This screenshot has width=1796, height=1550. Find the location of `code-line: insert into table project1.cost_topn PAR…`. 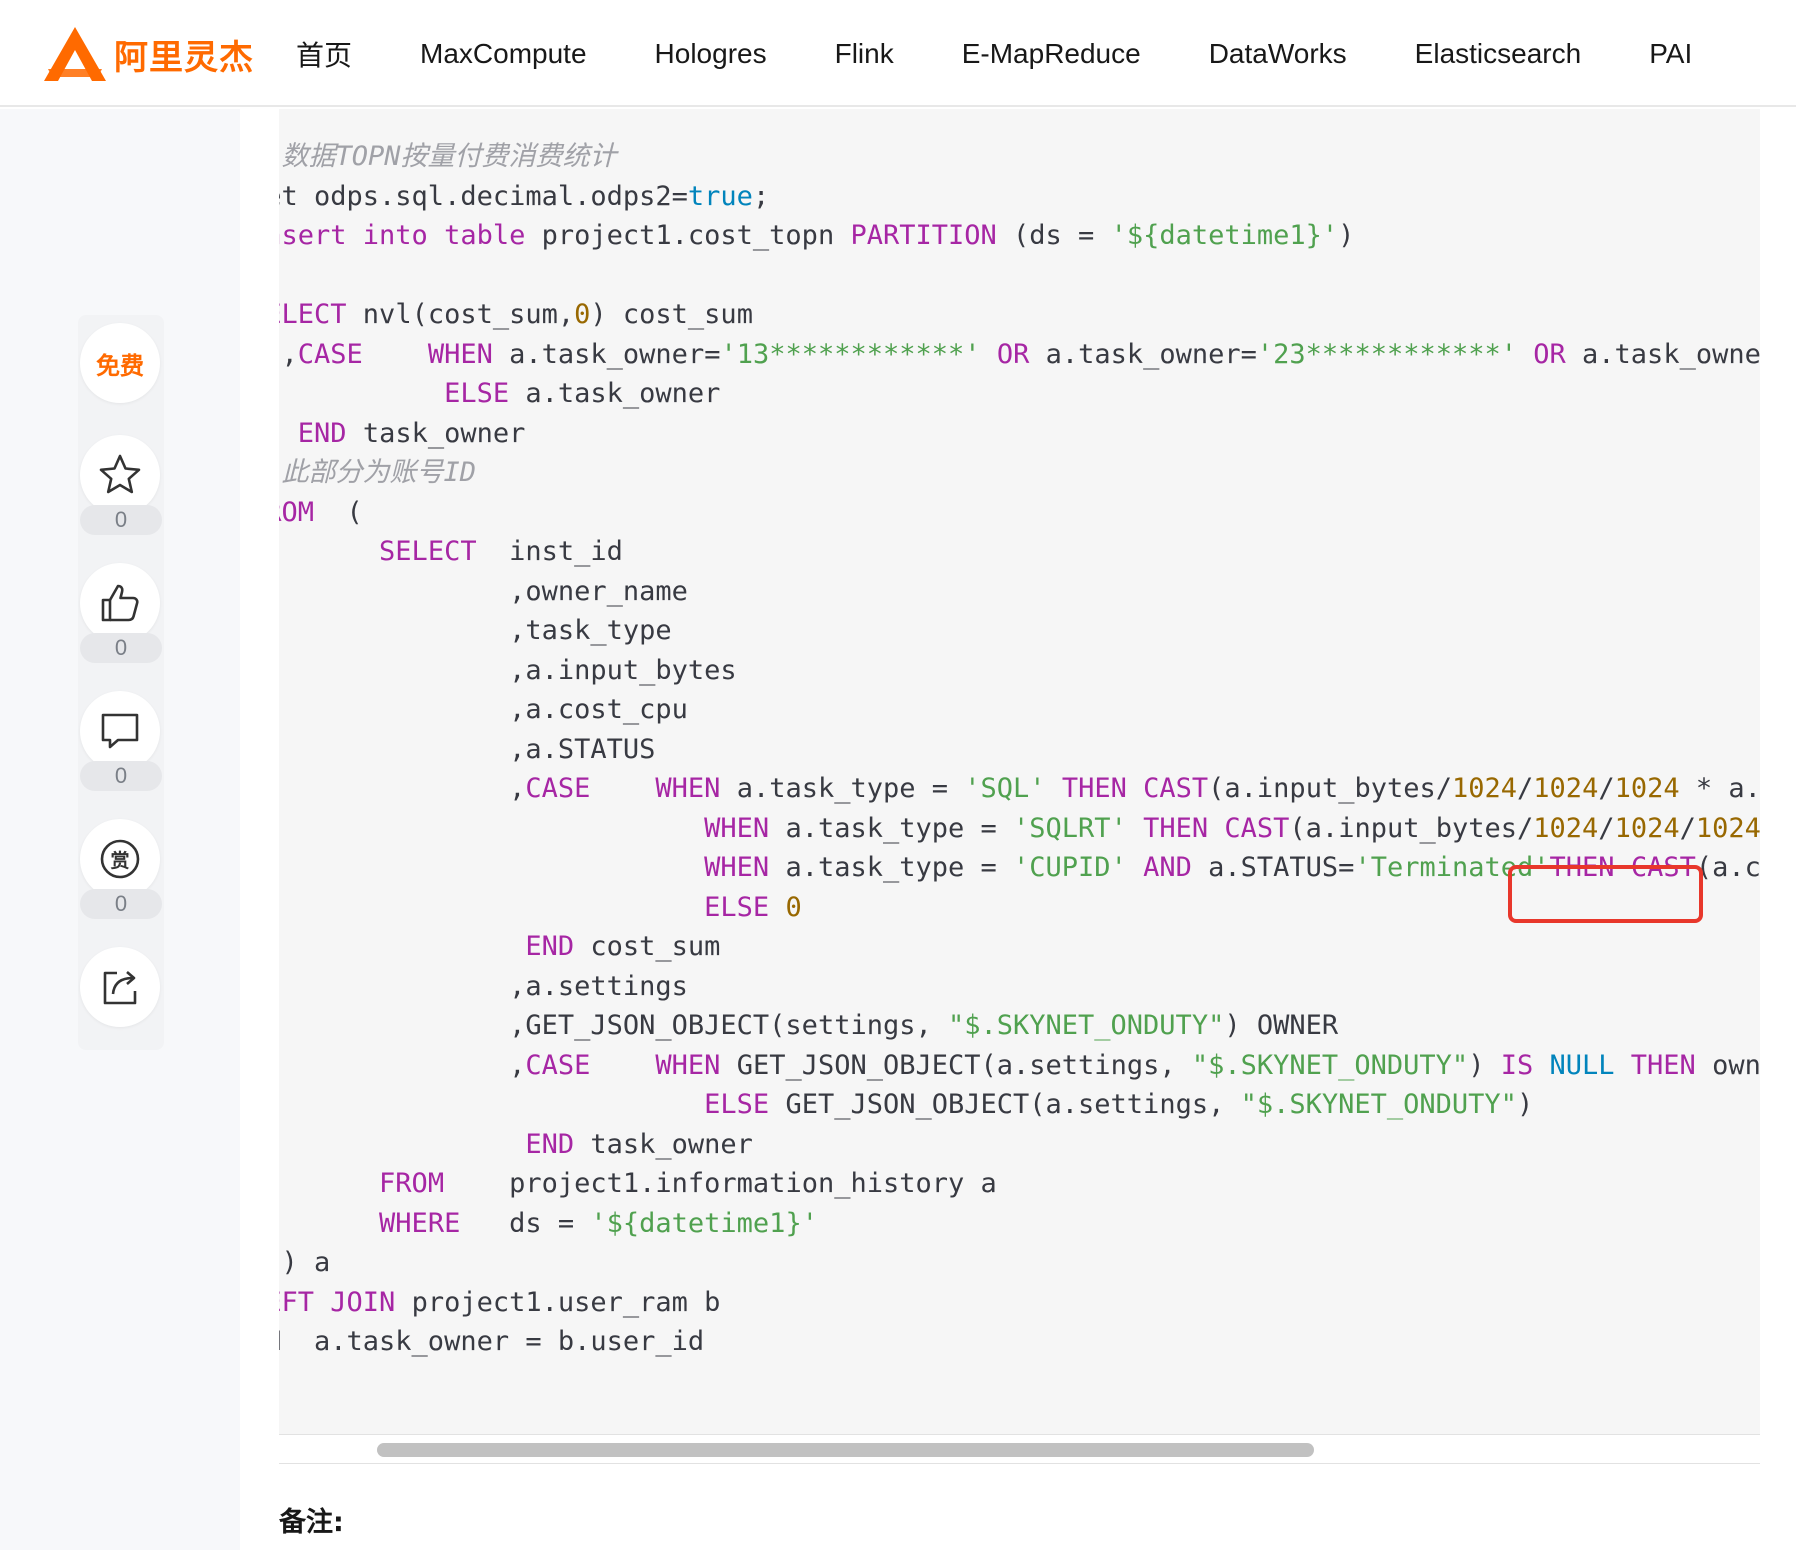

code-line: insert into table project1.cost_topn PAR… is located at coordinates (1019, 236).